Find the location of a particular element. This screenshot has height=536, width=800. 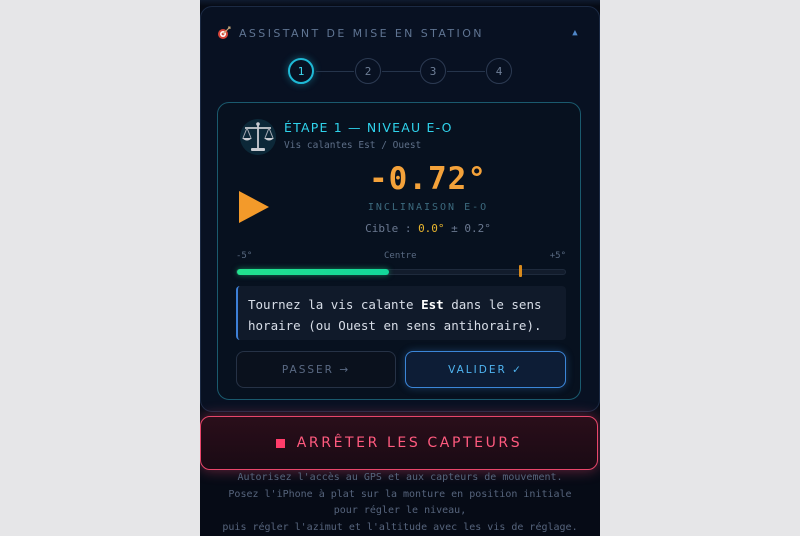

level-marker is located at coordinates (520, 271).